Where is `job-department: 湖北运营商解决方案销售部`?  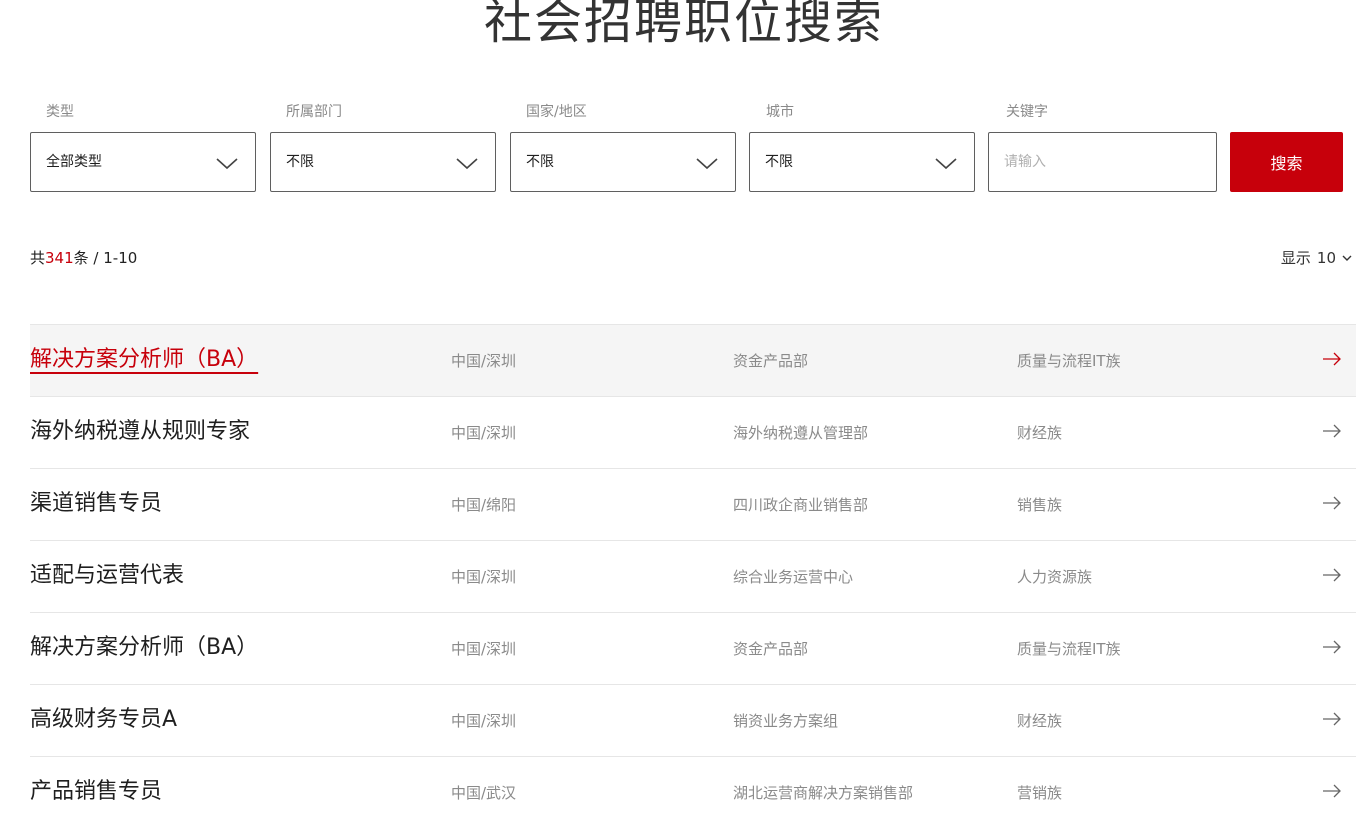
job-department: 湖北运营商解决方案销售部 is located at coordinates (823, 793).